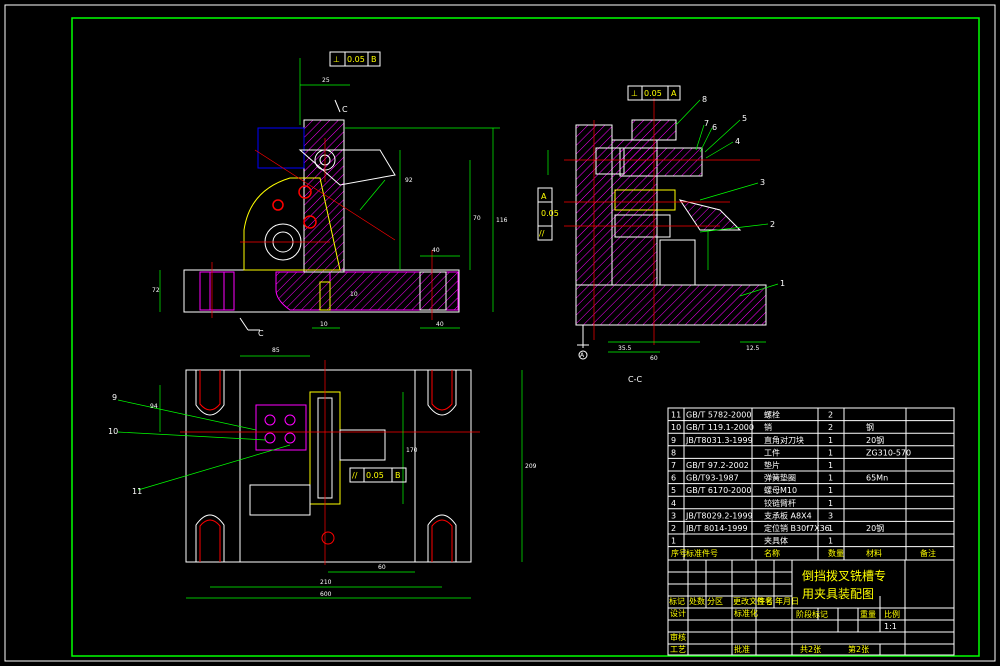 The height and width of the screenshot is (666, 1000). I want to click on tolerance-frame-4: // 0.05 B, so click(378, 475).